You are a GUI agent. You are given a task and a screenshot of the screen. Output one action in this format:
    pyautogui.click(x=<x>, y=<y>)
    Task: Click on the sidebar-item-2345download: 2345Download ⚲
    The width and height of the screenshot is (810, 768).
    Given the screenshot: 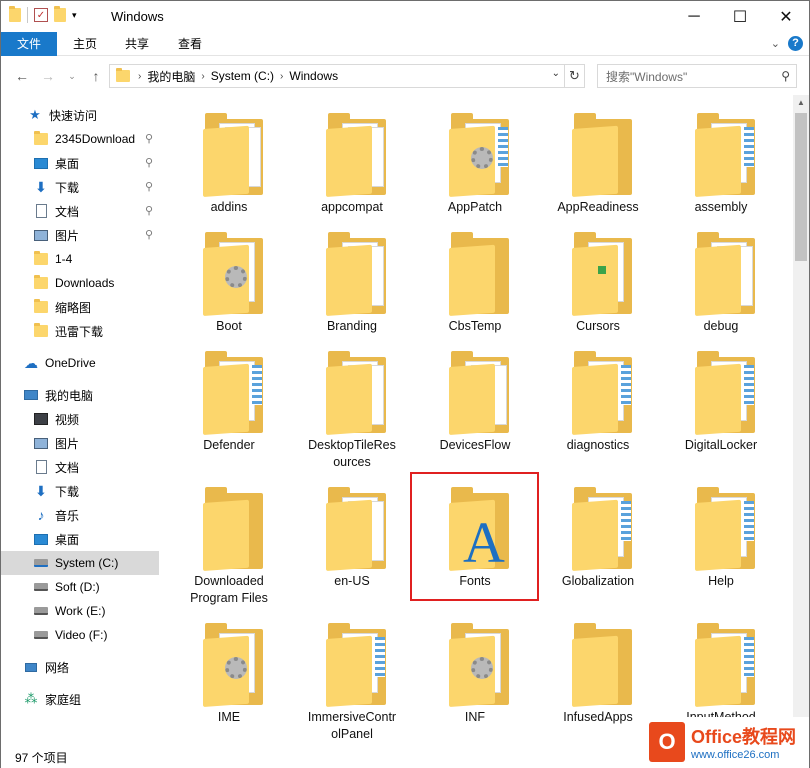 What is the action you would take?
    pyautogui.click(x=80, y=139)
    